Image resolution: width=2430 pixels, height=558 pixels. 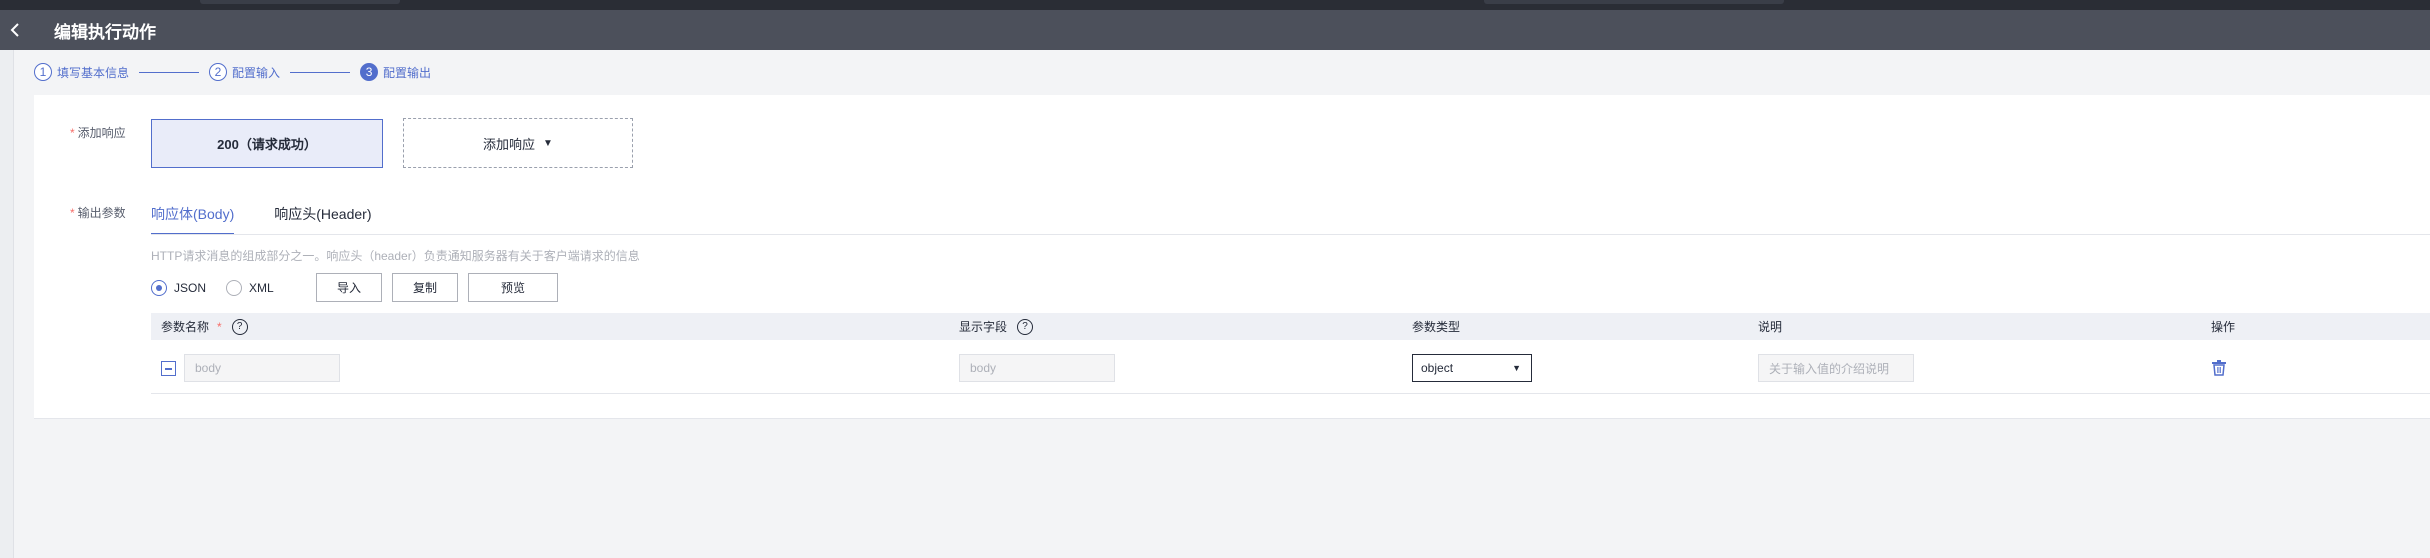 I want to click on output-tabs: 响应体(Body) 响应头(Header), so click(x=281, y=219).